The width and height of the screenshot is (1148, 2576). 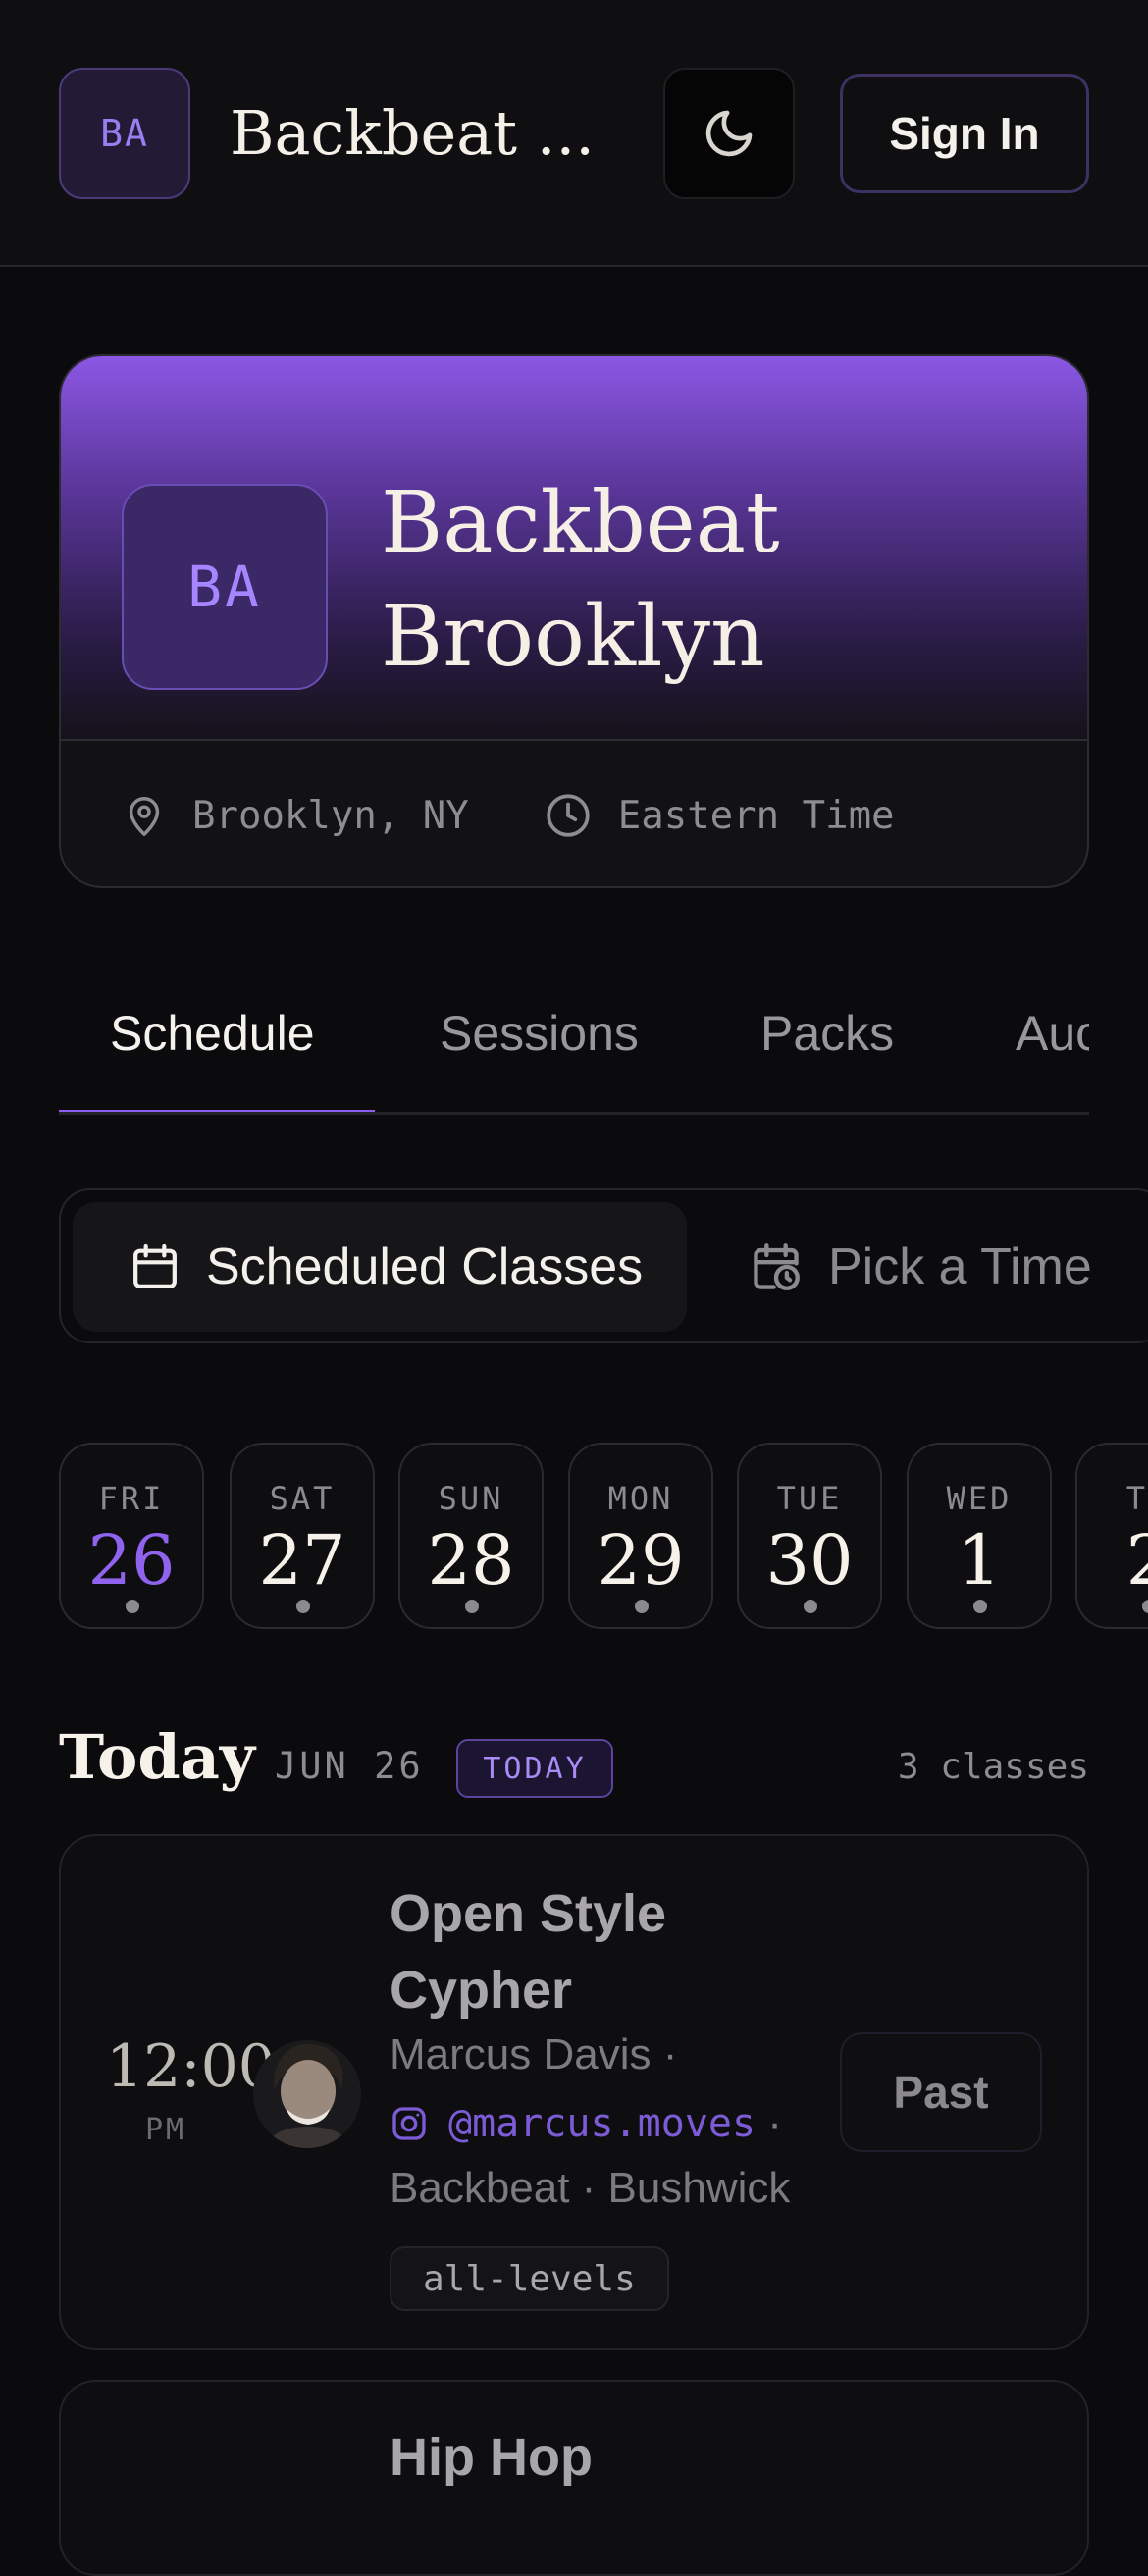 What do you see at coordinates (641, 1560) in the screenshot?
I see `day-number: 29` at bounding box center [641, 1560].